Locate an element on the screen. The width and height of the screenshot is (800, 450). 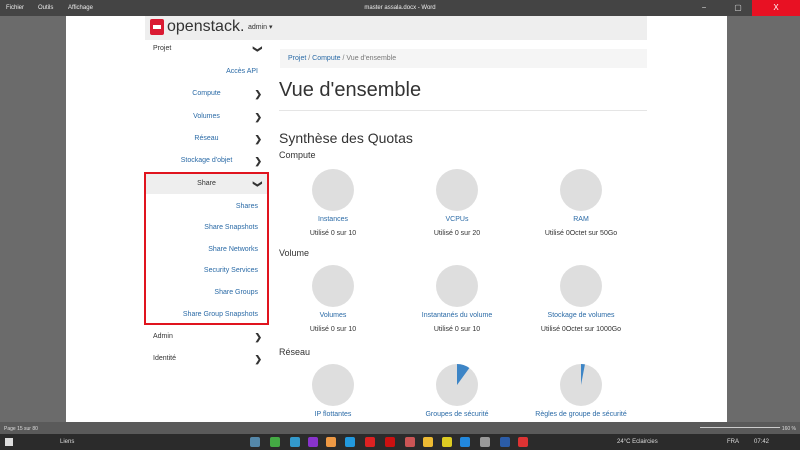
sidebar-item: Accès API is located at coordinates (206, 72).